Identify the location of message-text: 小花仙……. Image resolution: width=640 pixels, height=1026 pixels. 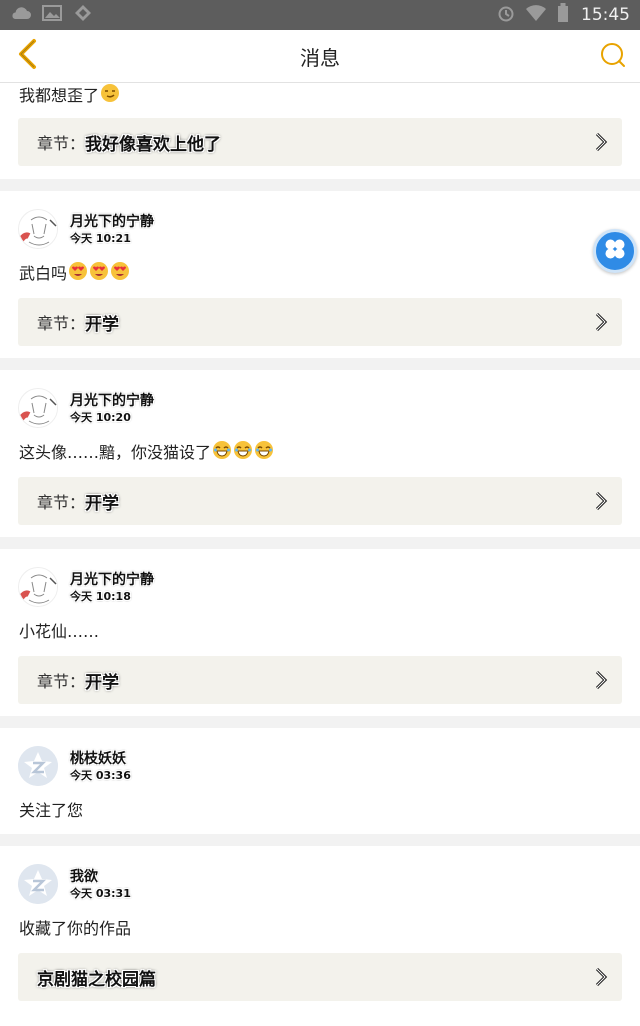
(59, 631).